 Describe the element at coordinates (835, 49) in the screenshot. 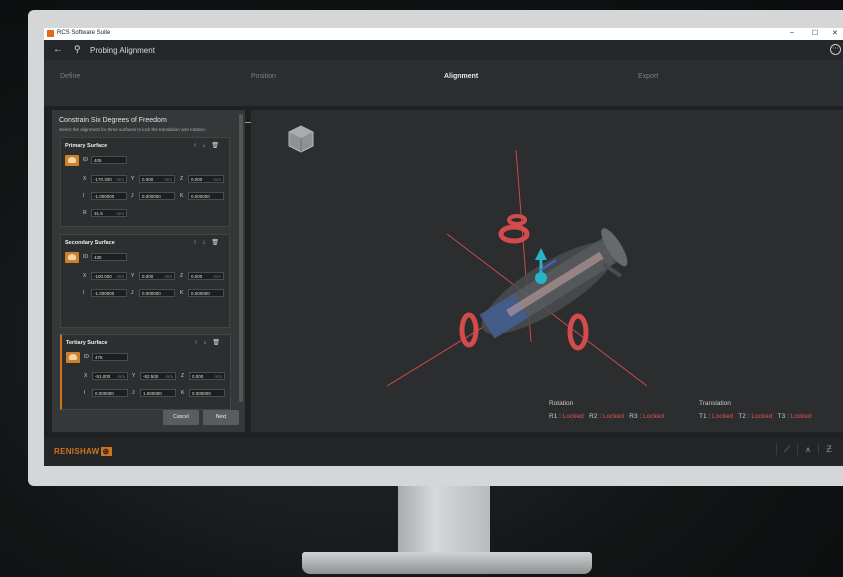

I see `more-options-icon: ⋯` at that location.